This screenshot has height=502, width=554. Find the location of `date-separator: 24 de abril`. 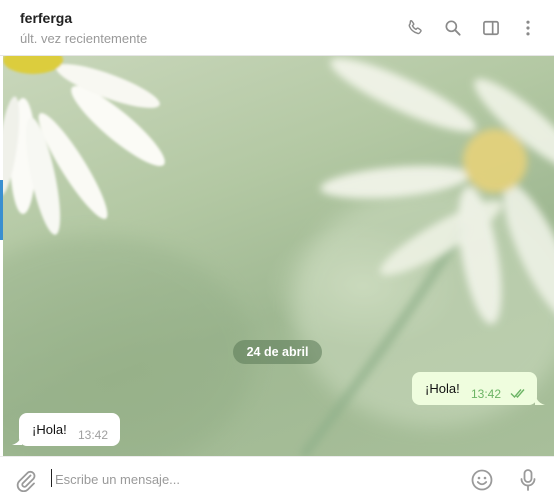

date-separator: 24 de abril is located at coordinates (277, 352).